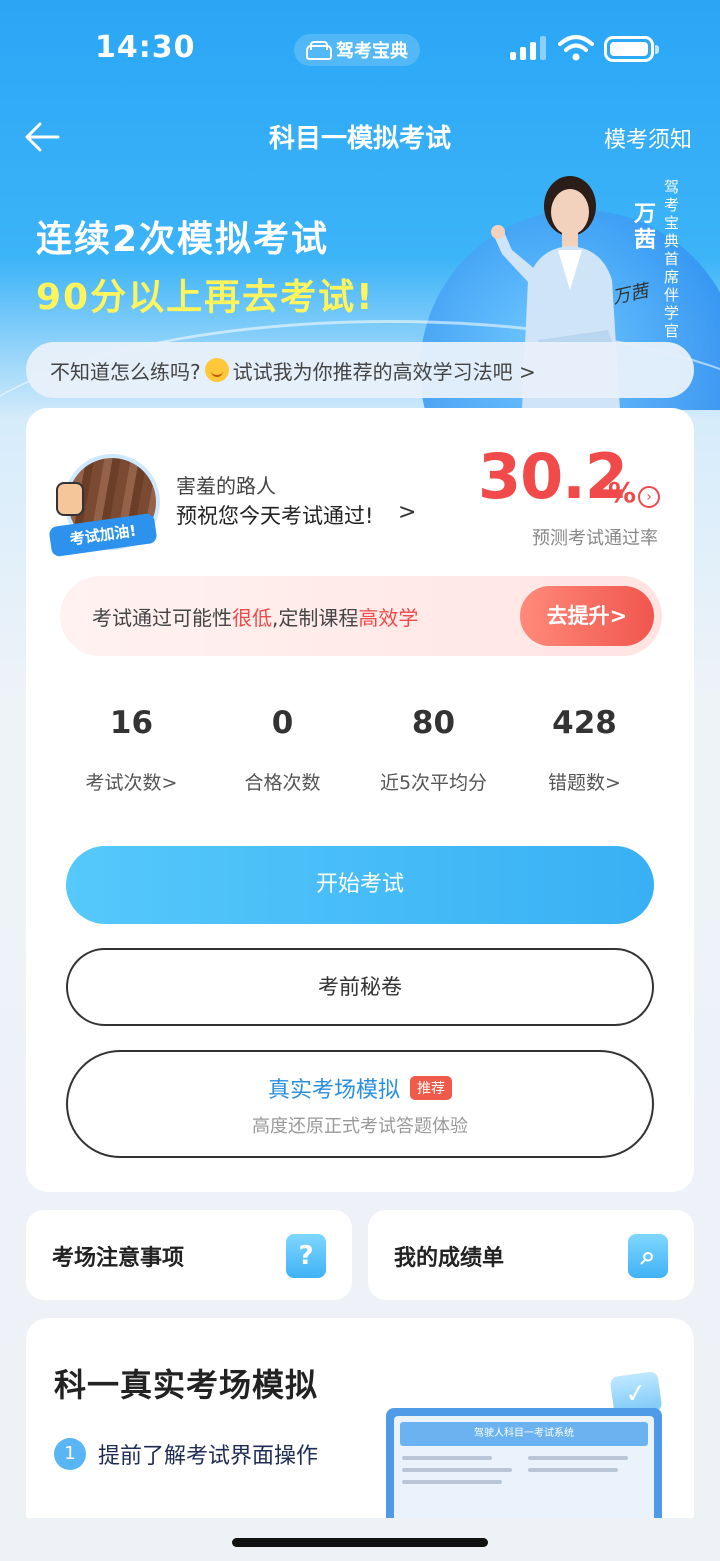 The height and width of the screenshot is (1561, 720). I want to click on nav-bar: 科目一模拟考试 模考须知, so click(360, 138).